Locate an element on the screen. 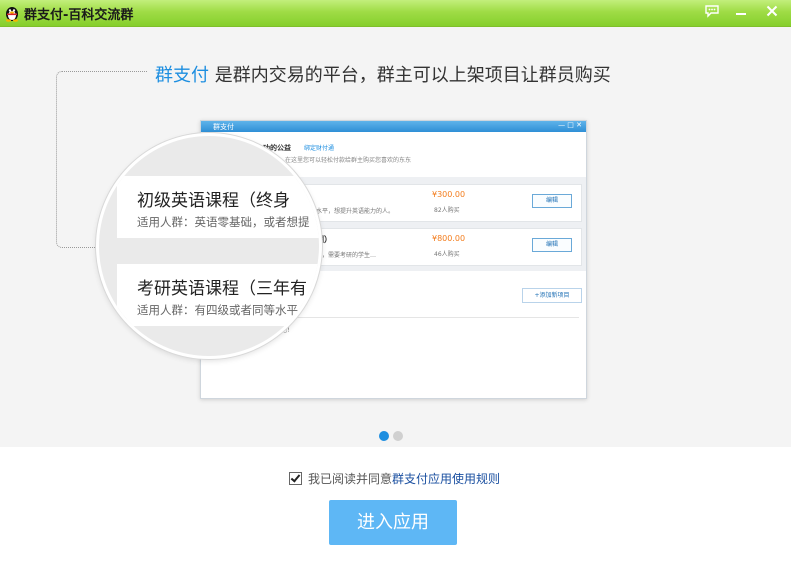  intro-brand: 群支付 is located at coordinates (182, 75).